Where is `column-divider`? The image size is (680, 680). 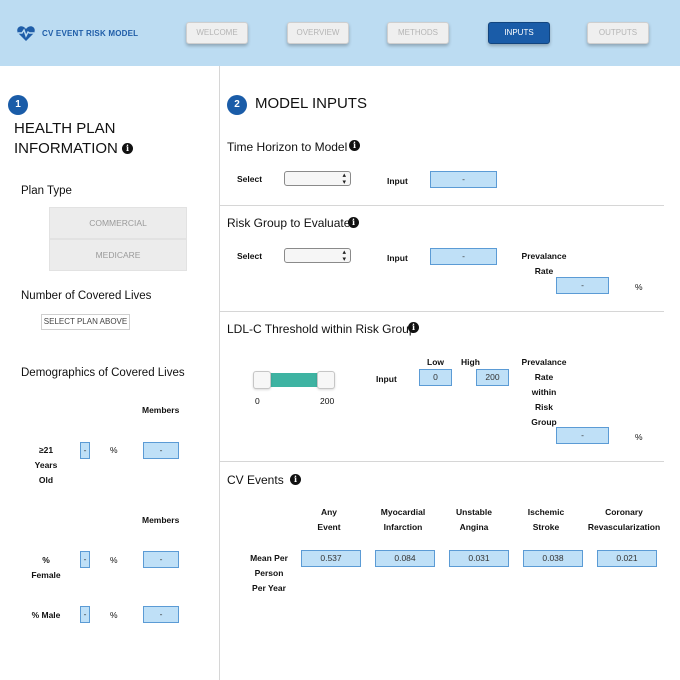 column-divider is located at coordinates (219, 373).